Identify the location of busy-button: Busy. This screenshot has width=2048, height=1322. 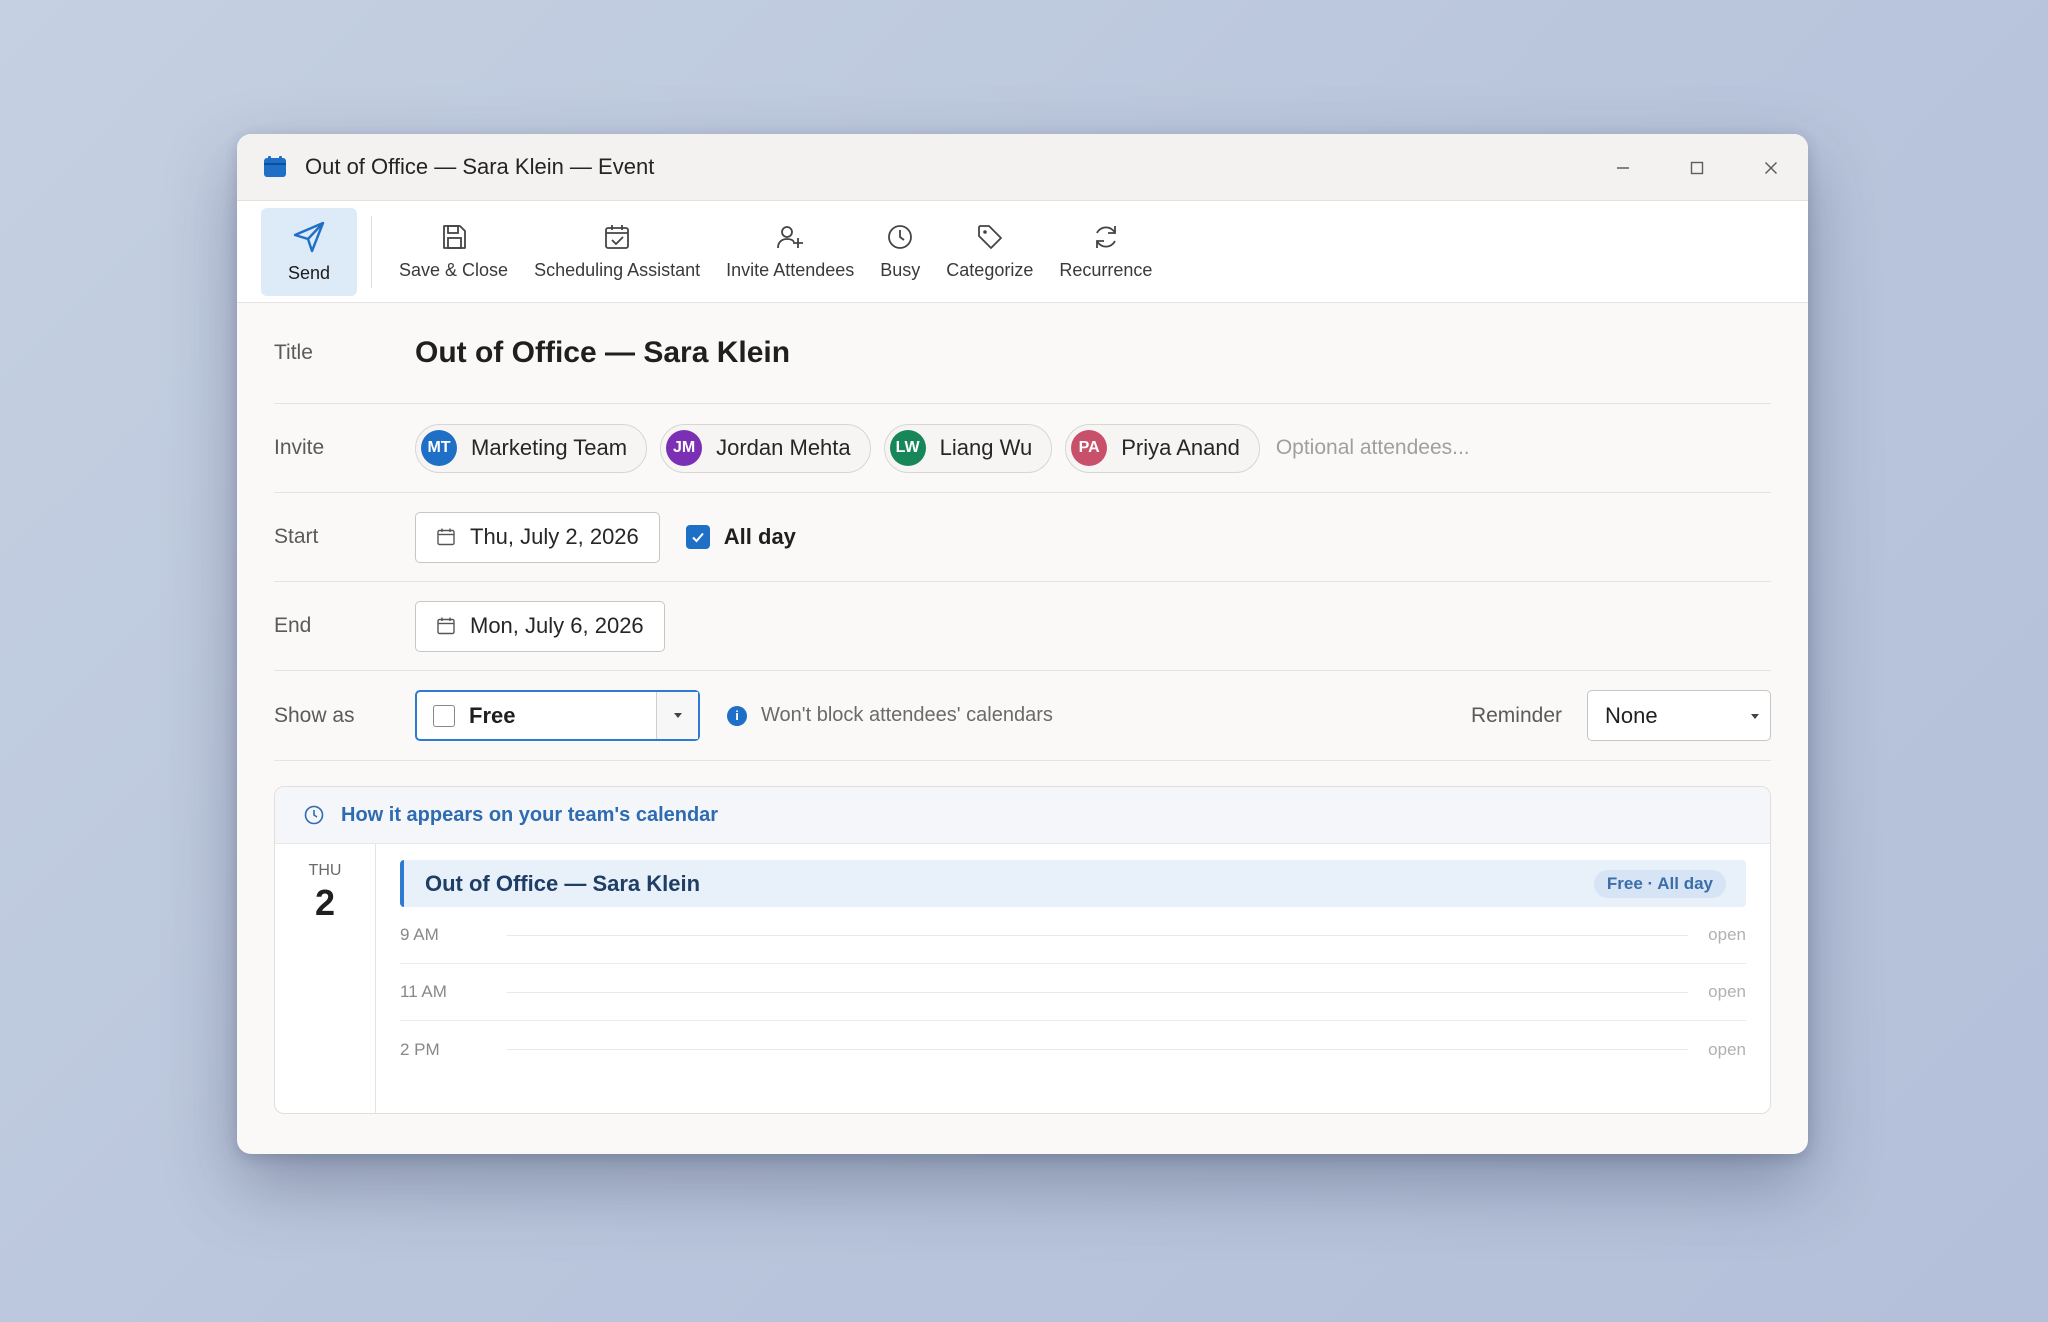
(900, 252).